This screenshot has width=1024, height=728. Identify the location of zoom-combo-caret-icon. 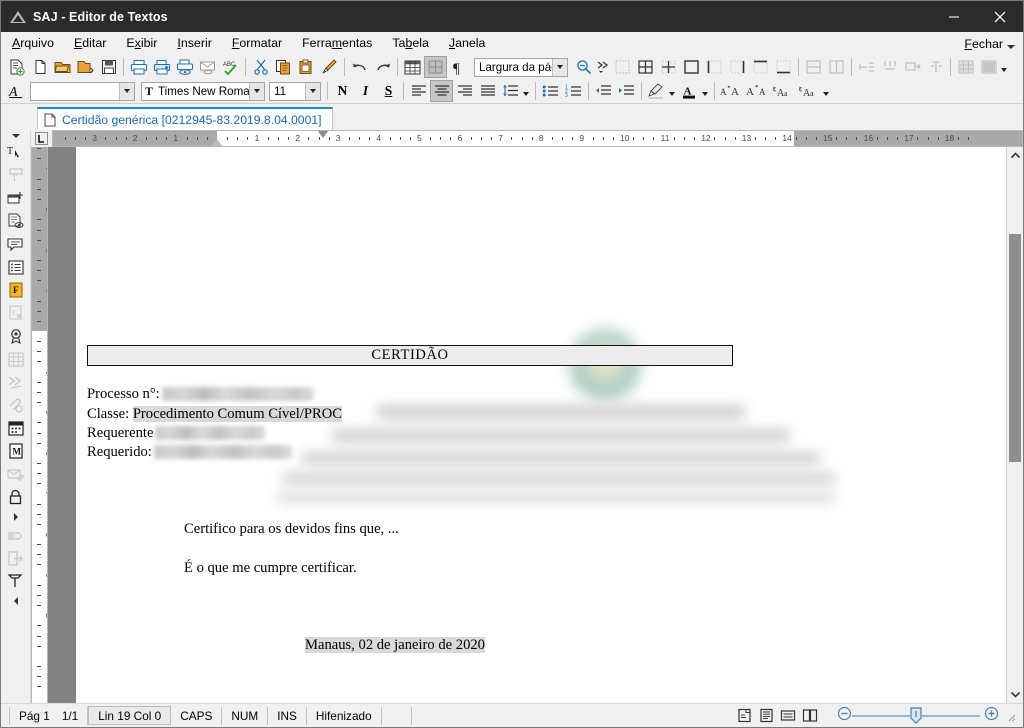
(559, 67).